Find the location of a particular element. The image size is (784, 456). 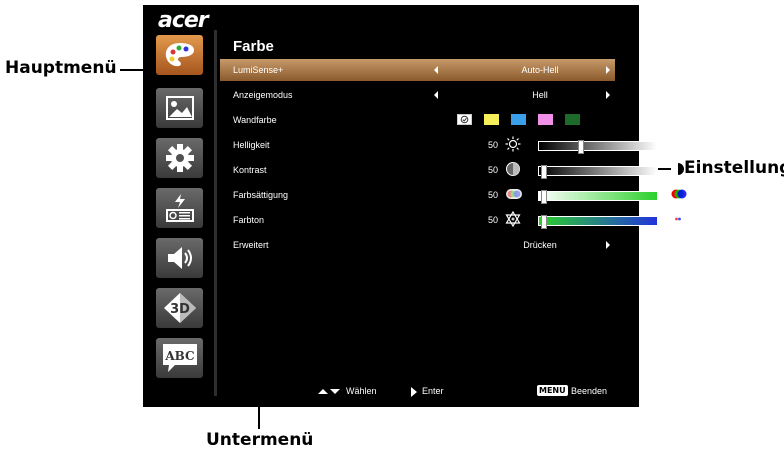

contrast-high-icon is located at coordinates (678, 170).